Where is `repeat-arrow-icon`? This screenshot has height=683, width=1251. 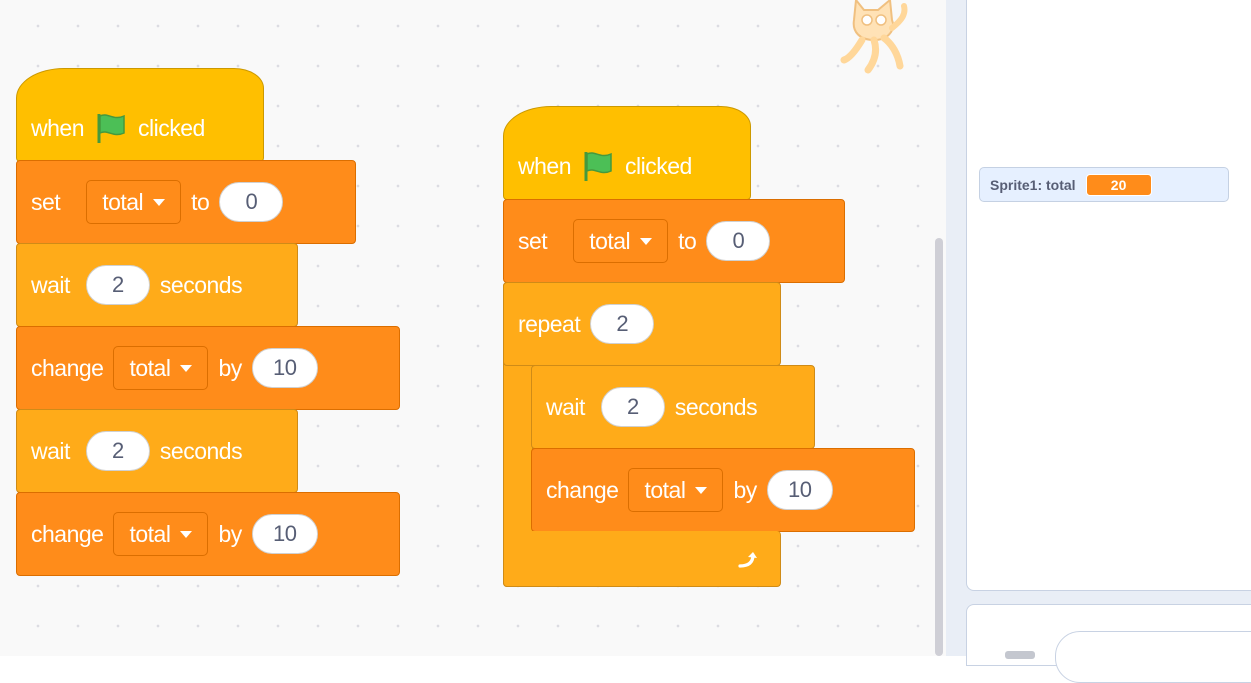 repeat-arrow-icon is located at coordinates (747, 563).